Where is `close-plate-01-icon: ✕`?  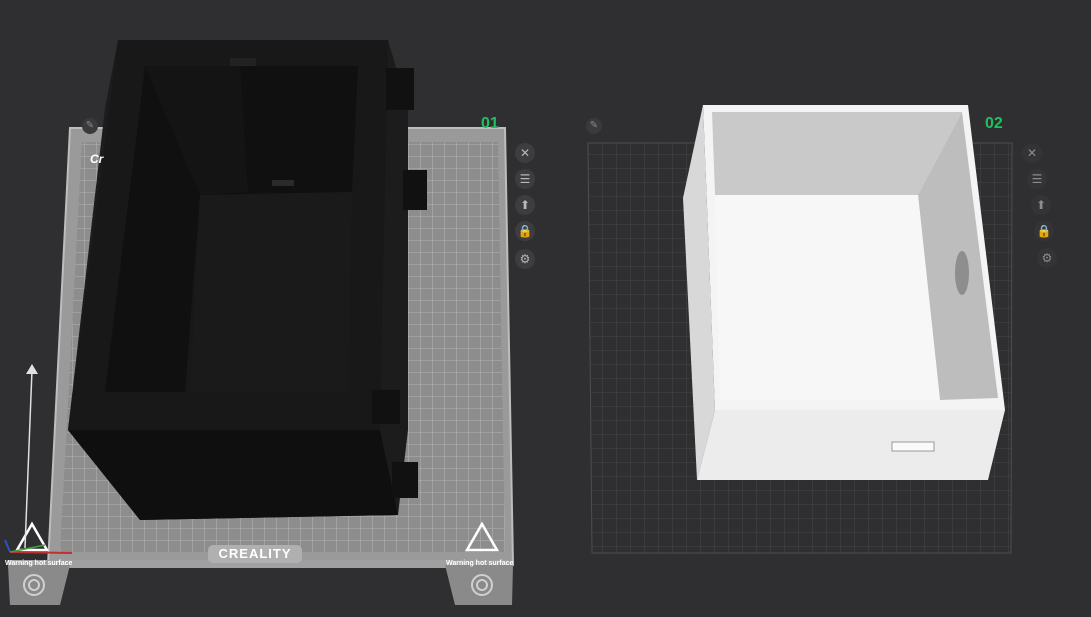 close-plate-01-icon: ✕ is located at coordinates (525, 153).